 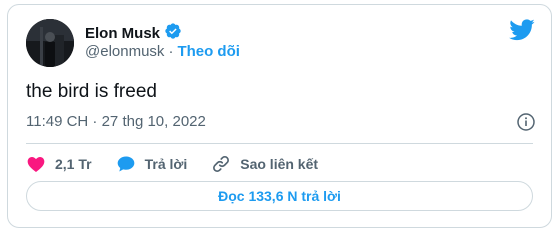 I want to click on like-count: 2,1 Tr, so click(x=73, y=164).